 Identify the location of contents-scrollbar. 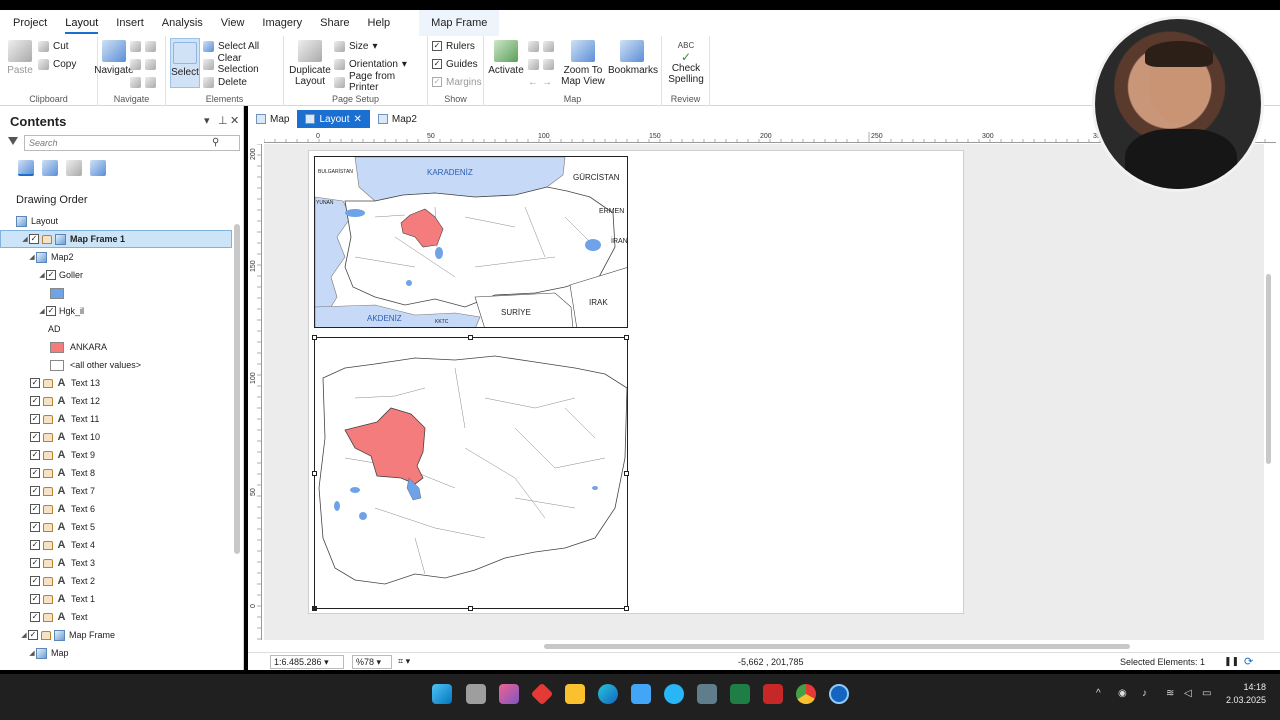
(237, 439).